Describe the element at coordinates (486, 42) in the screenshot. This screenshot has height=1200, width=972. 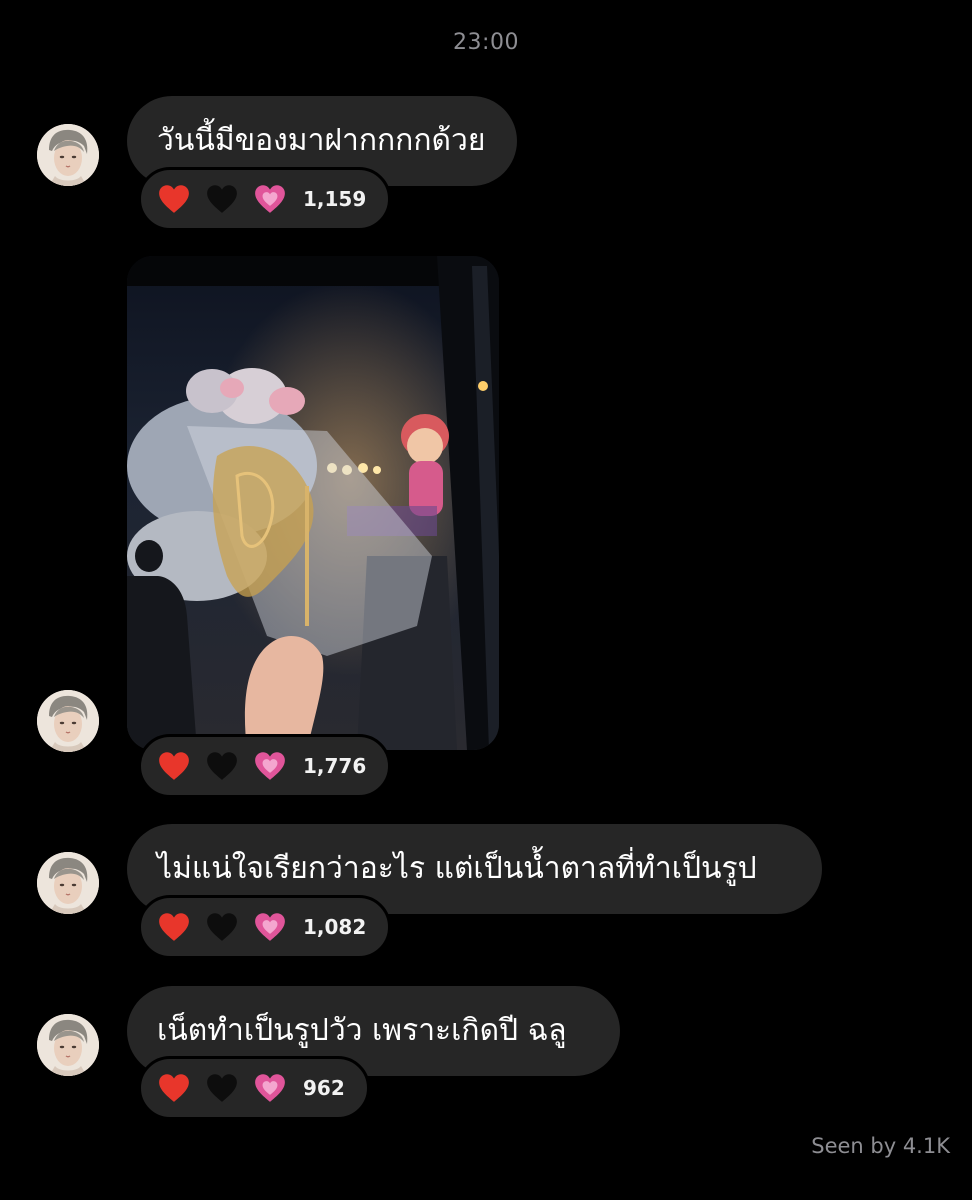
I see `chat-timestamp: 23:00` at that location.